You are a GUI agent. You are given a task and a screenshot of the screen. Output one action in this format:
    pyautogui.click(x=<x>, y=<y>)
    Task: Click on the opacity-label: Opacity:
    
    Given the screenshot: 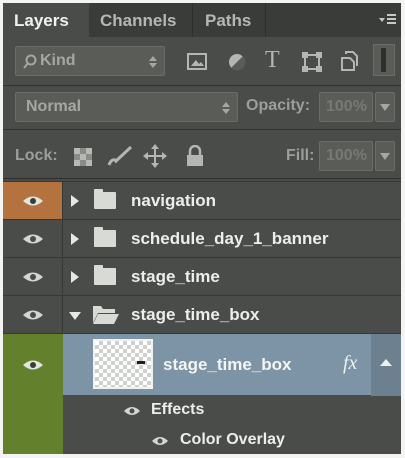 What is the action you would take?
    pyautogui.click(x=278, y=105)
    